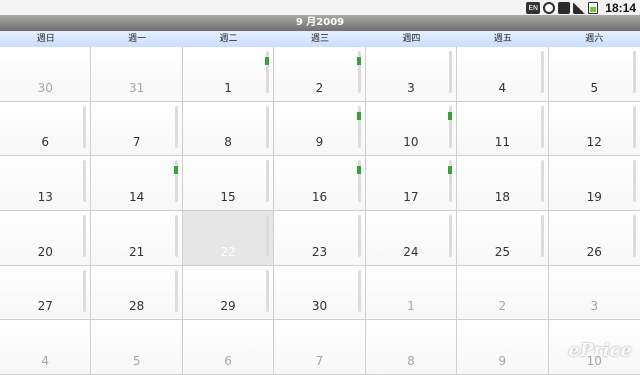 The height and width of the screenshot is (375, 640). Describe the element at coordinates (45, 251) in the screenshot. I see `day-number: 20` at that location.